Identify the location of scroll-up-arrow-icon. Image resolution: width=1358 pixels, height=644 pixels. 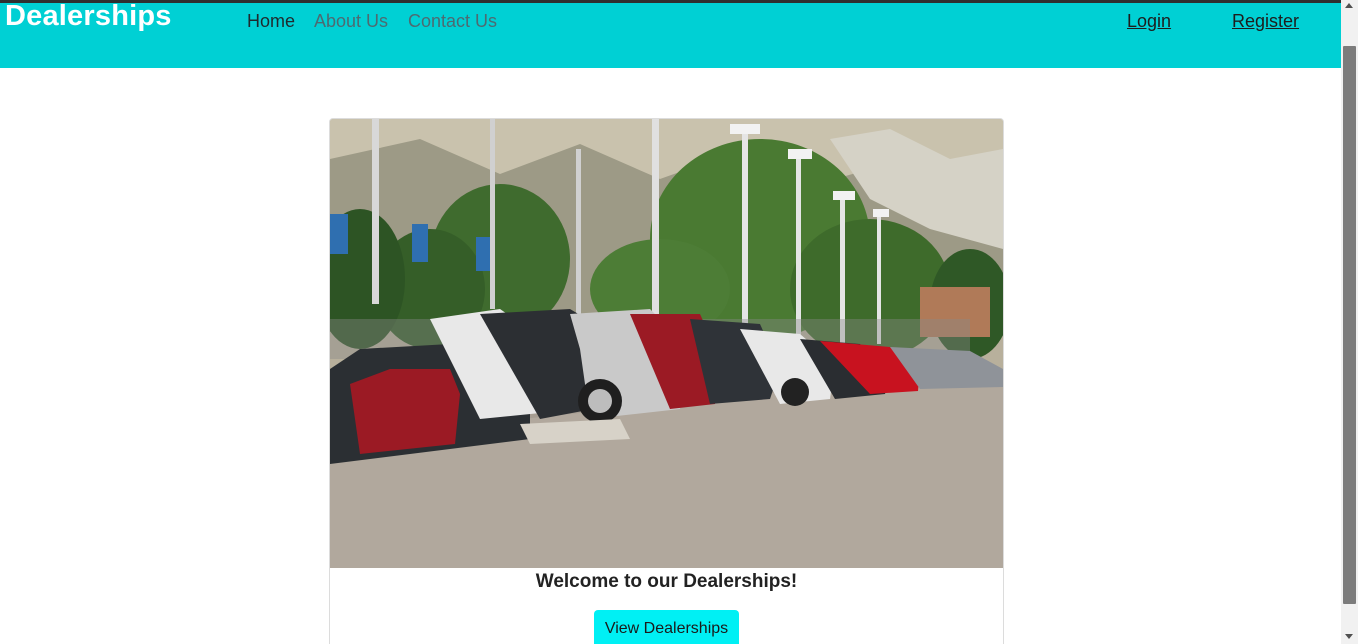
(1349, 5).